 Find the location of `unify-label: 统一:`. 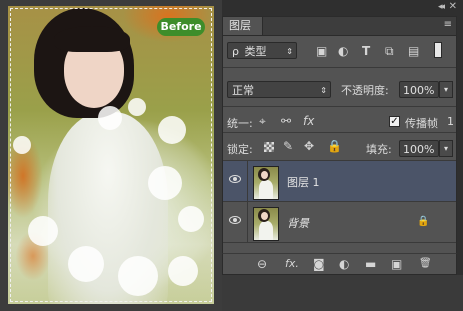

unify-label: 统一: is located at coordinates (240, 123).